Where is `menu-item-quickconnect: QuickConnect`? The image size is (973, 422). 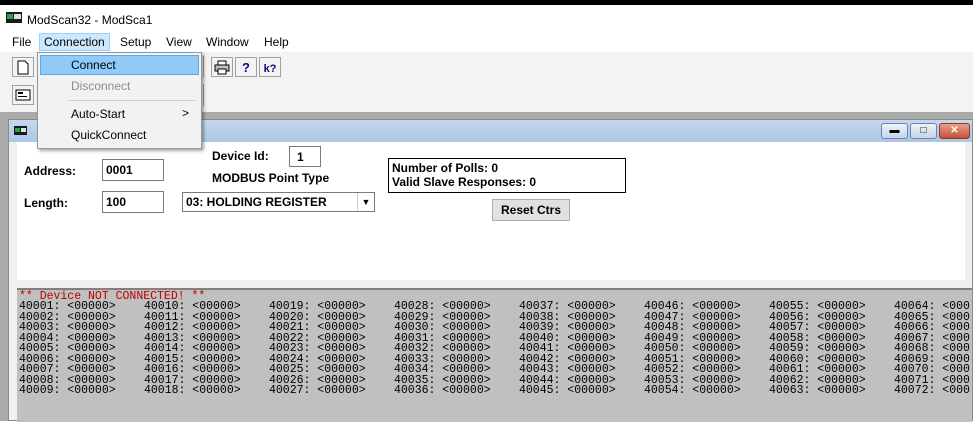
menu-item-quickconnect: QuickConnect is located at coordinates (119, 135).